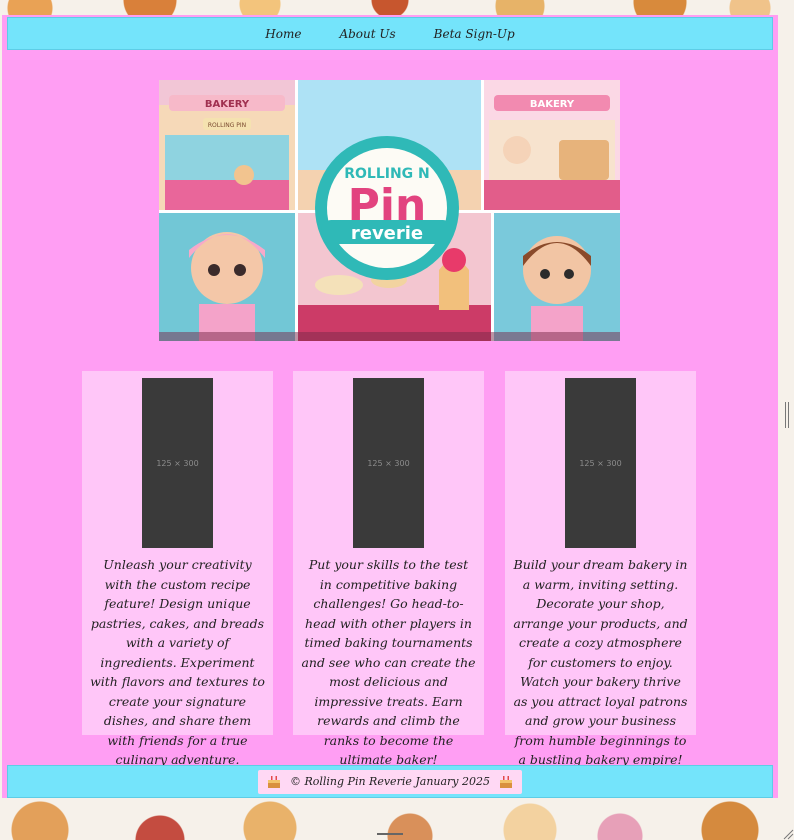  I want to click on footer-bar: © Rolling Pin Reverie January 2025, so click(390, 781).